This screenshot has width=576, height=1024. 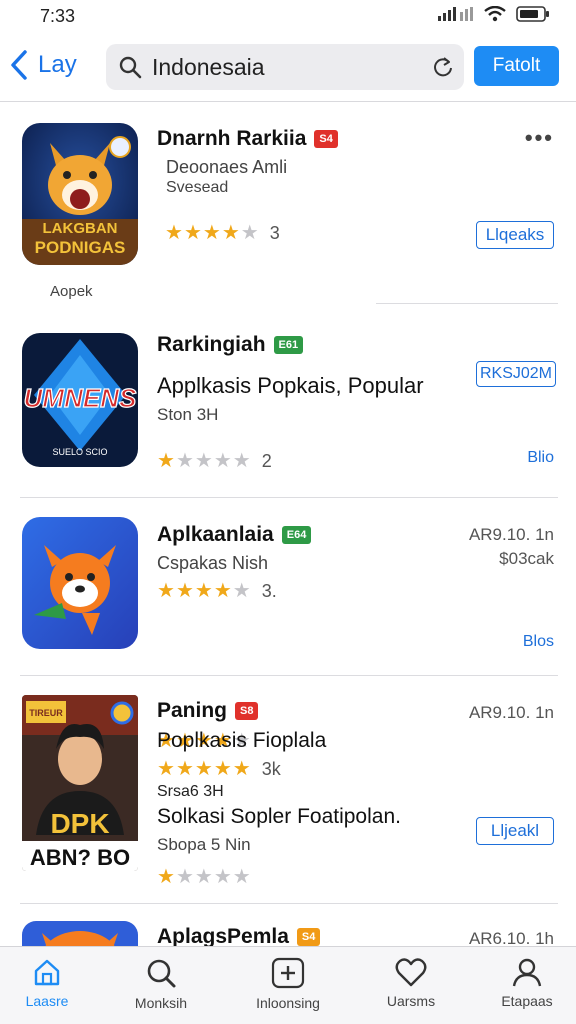 I want to click on get-button: Llqeaks, so click(x=515, y=235).